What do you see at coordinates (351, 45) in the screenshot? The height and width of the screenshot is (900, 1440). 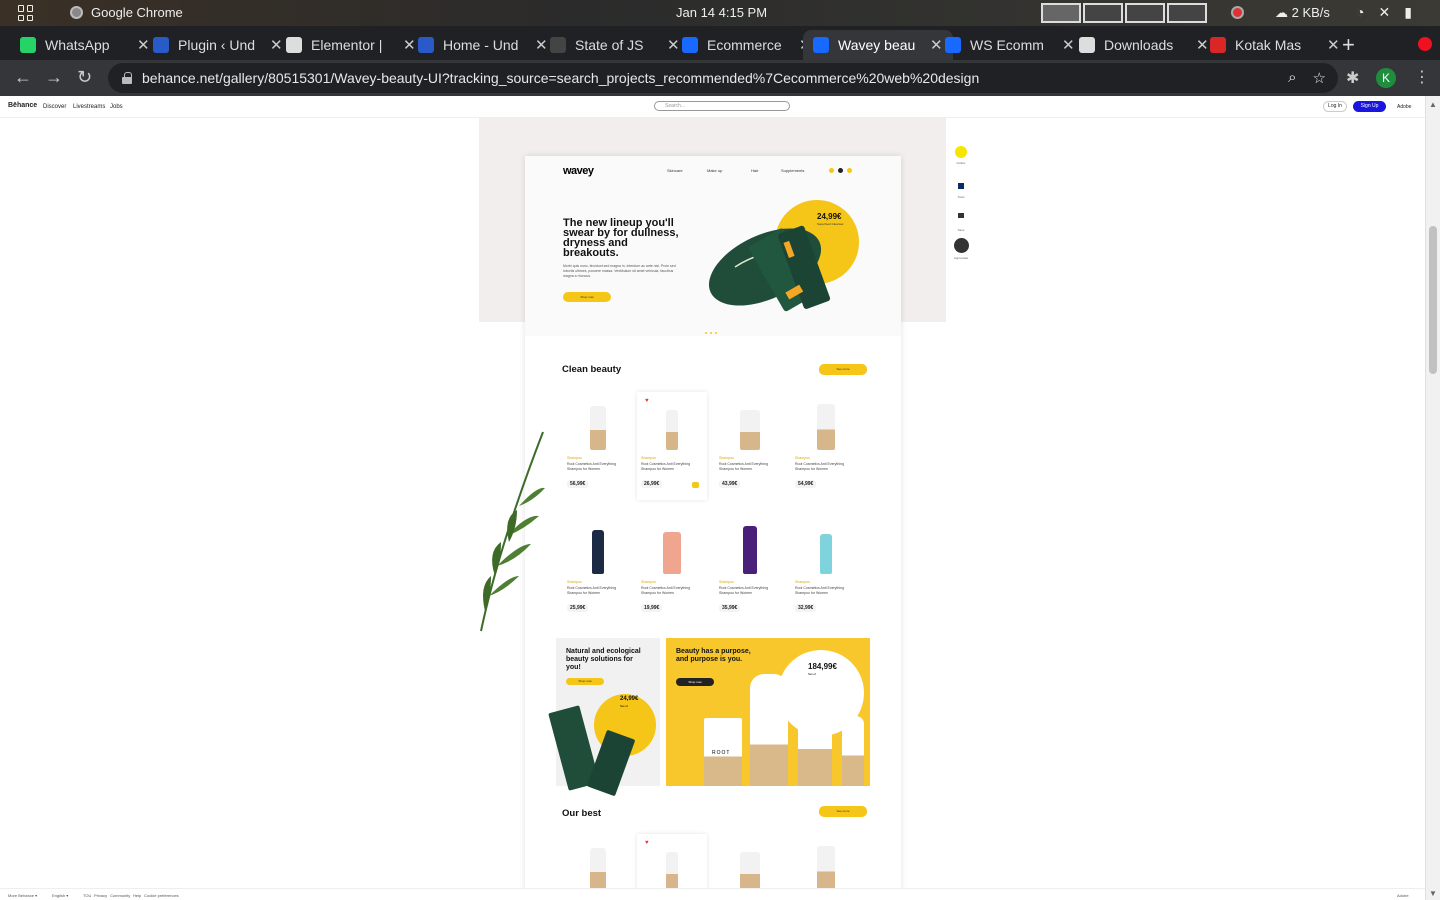 I see `tab-2: Elementor | ✕` at bounding box center [351, 45].